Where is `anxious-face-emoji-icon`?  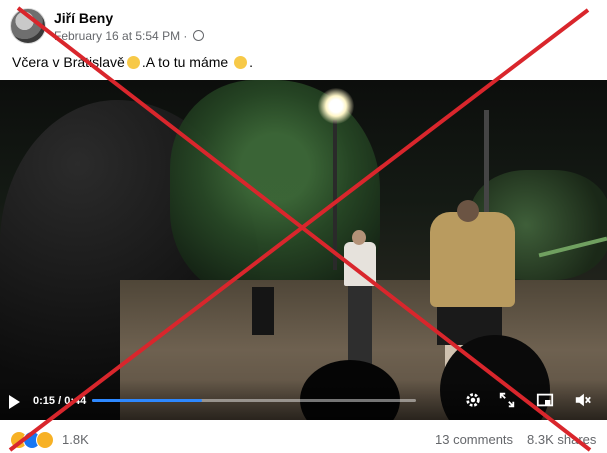
anxious-face-emoji-icon is located at coordinates (133, 62).